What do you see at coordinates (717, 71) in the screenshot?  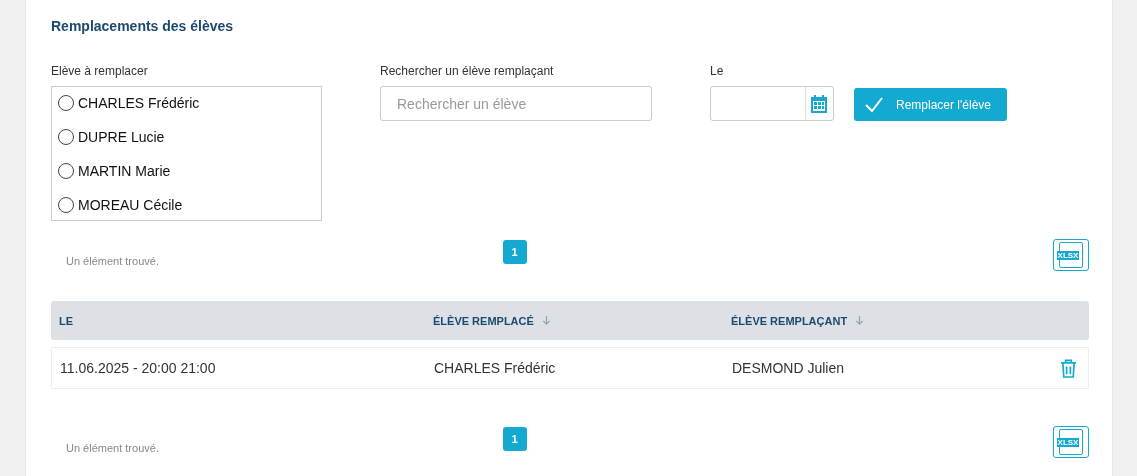 I see `field-label: Le` at bounding box center [717, 71].